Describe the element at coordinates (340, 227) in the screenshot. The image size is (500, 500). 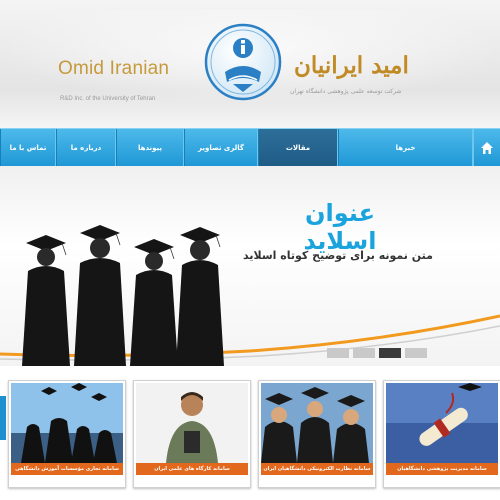
I see `slide-title: عنوان اسلاید` at that location.